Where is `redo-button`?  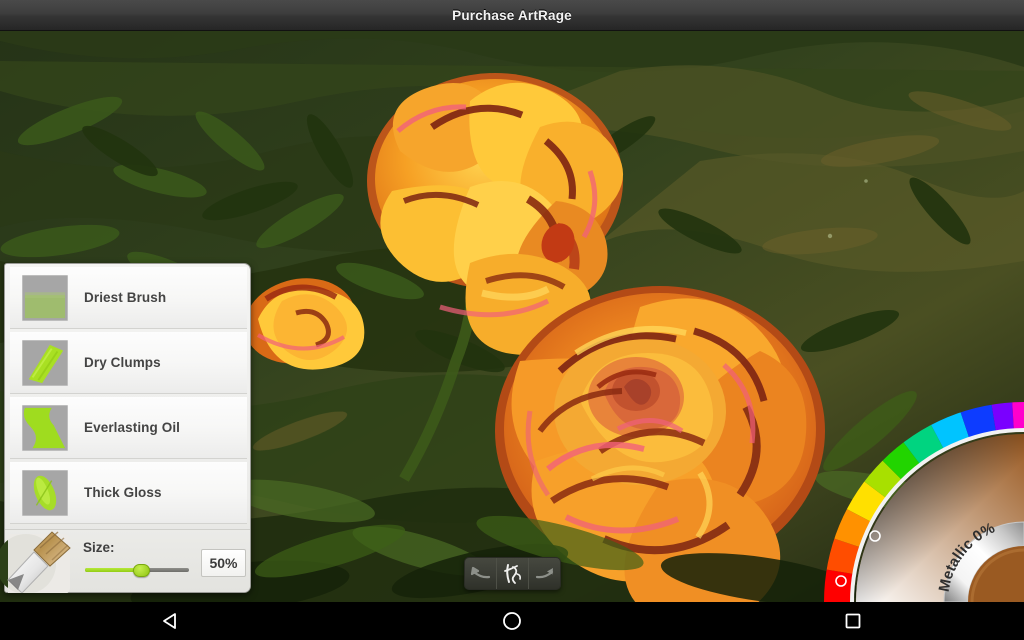
redo-button is located at coordinates (544, 573).